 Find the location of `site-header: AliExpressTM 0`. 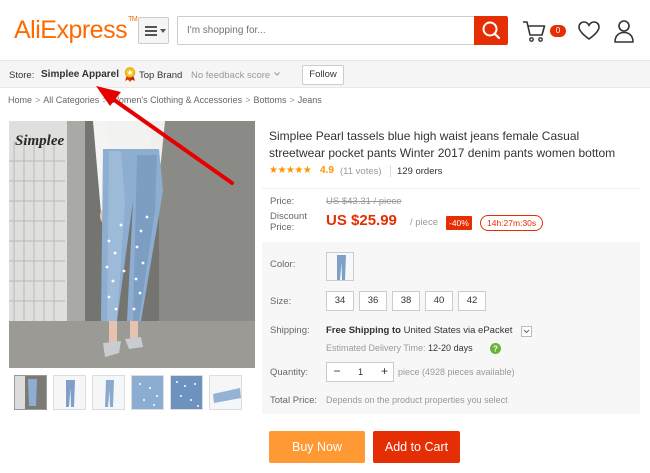

site-header: AliExpressTM 0 is located at coordinates (325, 30).